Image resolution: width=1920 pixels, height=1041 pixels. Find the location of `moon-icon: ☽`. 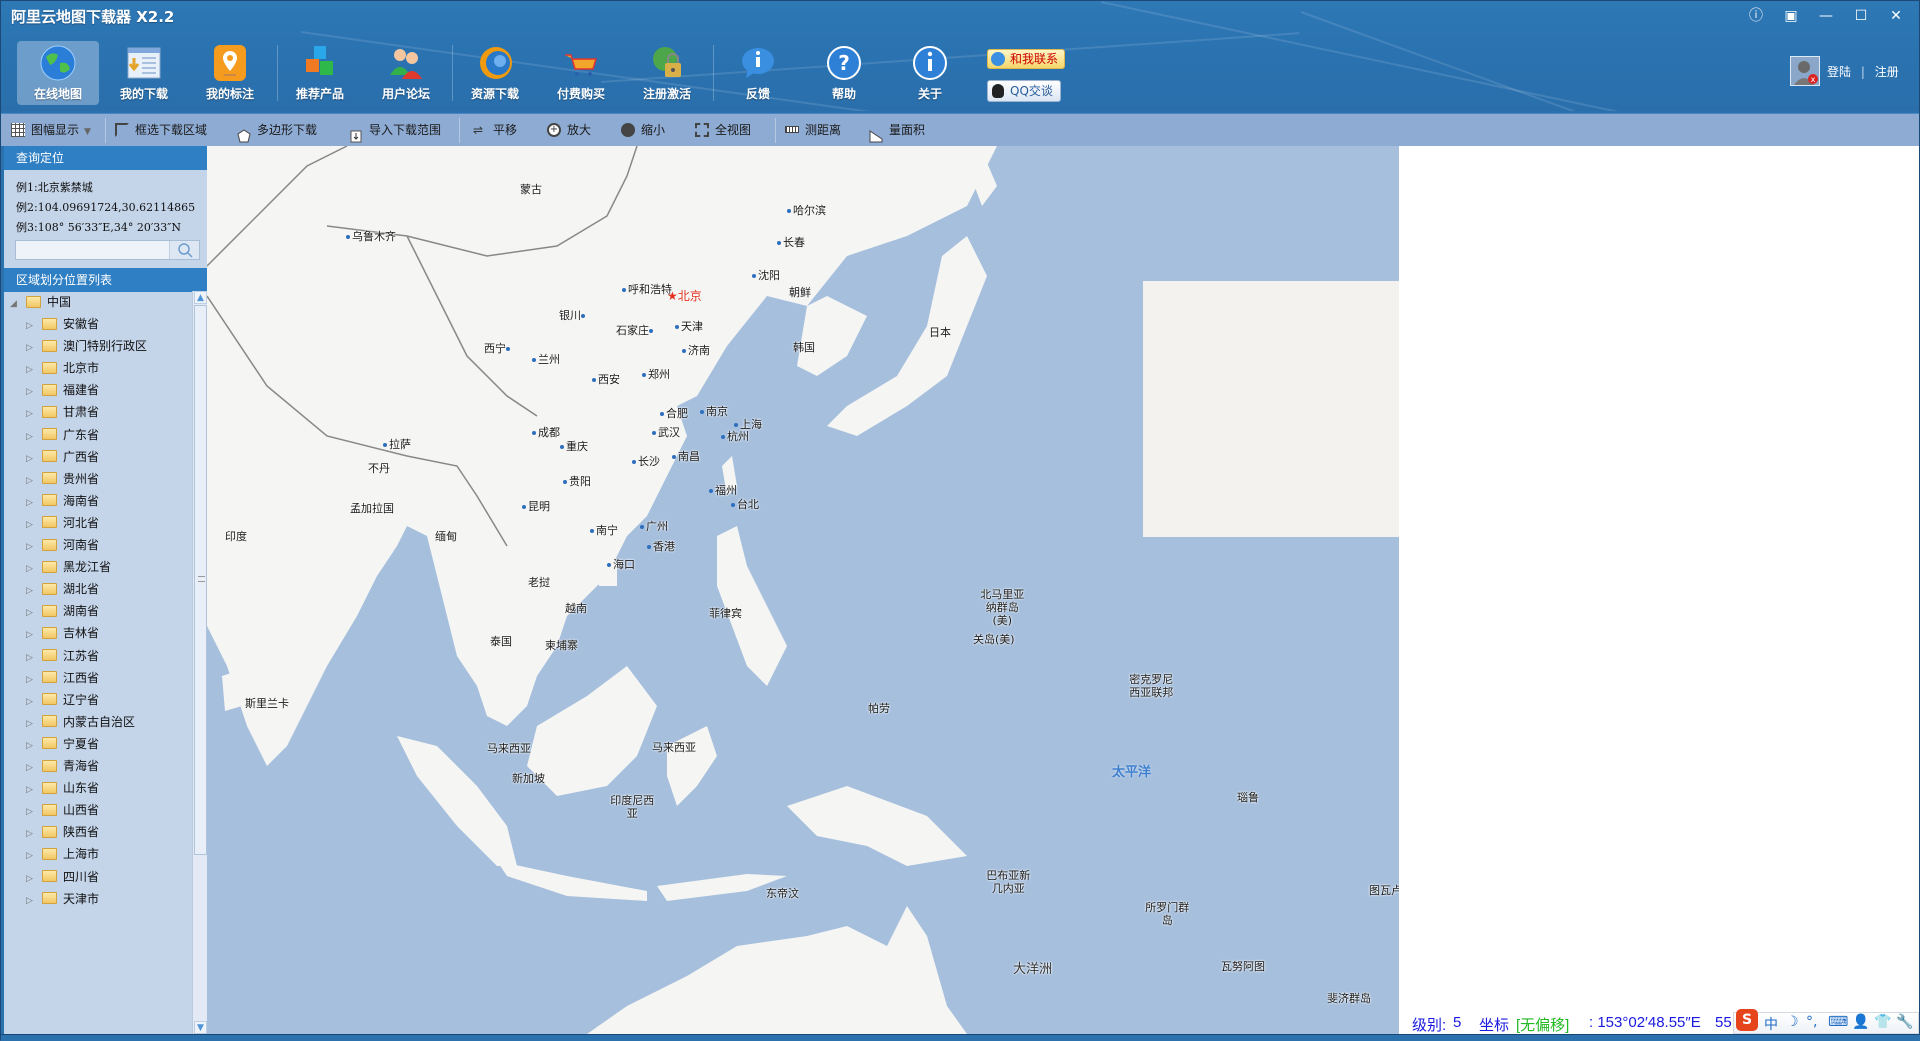

moon-icon: ☽ is located at coordinates (1792, 1022).